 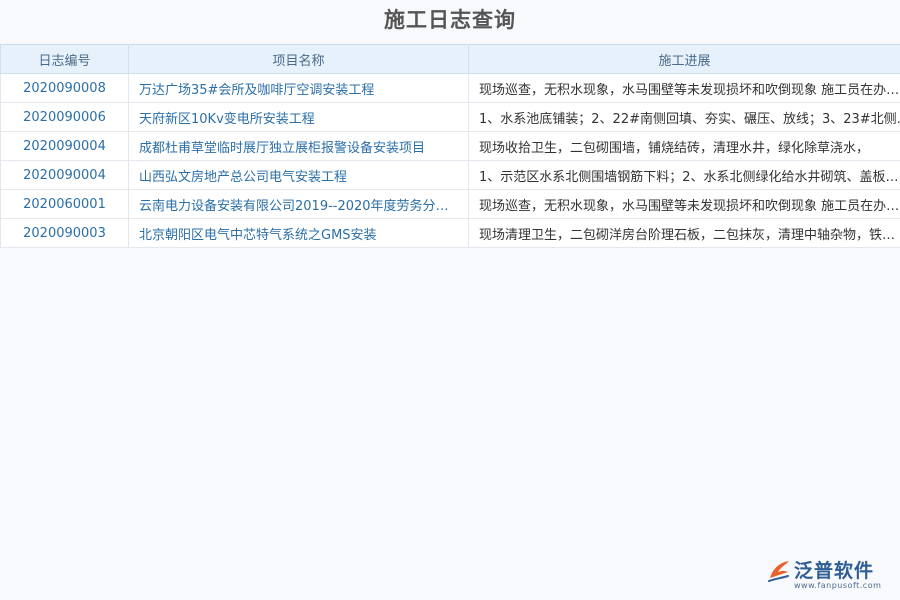 What do you see at coordinates (684, 146) in the screenshot?
I see `progress-cell: 现场收拾卫生，二包砌围墙，铺烧结砖，清理水井，绿化除草浇水，` at bounding box center [684, 146].